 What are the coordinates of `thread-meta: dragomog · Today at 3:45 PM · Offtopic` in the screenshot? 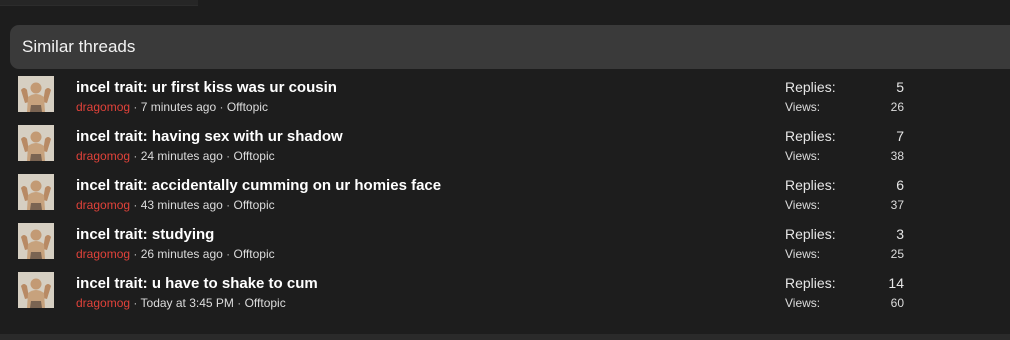 It's located at (181, 303).